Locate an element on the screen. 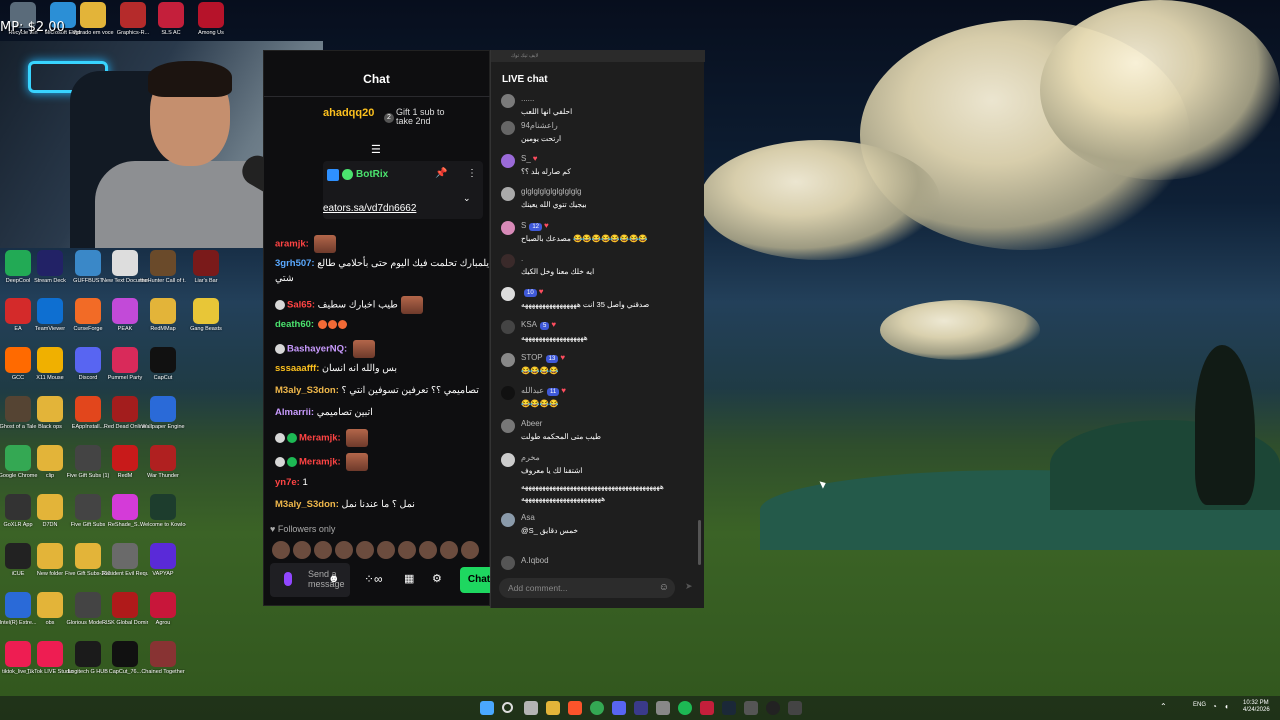  live-chat-username: Asa is located at coordinates (528, 517).